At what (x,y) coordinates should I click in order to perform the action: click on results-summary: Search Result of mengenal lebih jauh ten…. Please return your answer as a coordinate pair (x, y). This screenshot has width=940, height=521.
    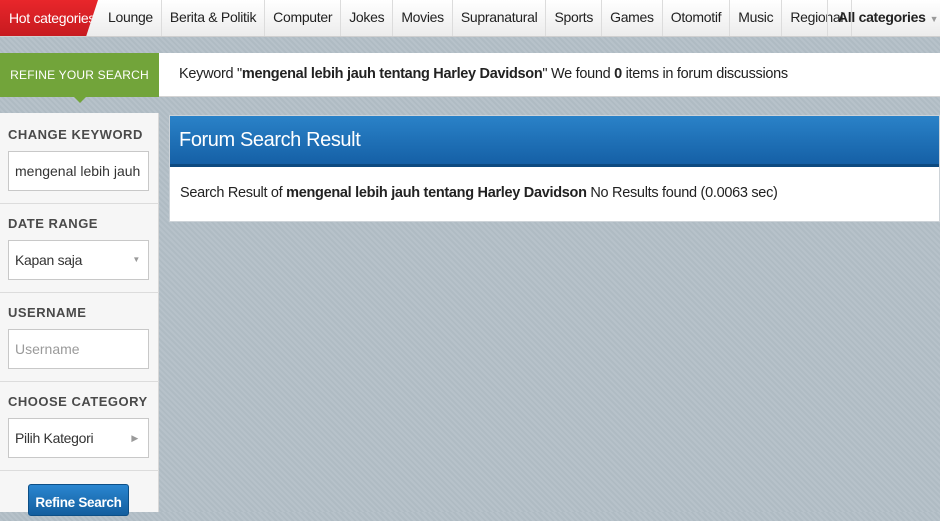
    Looking at the image, I should click on (479, 193).